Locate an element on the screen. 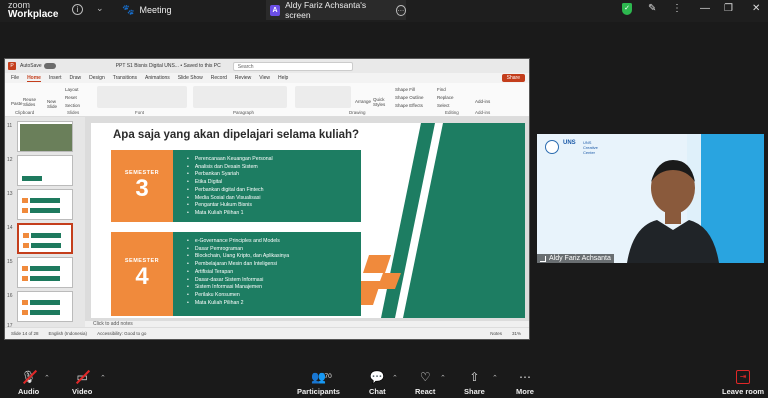 Image resolution: width=768 pixels, height=398 pixels. shape-fill-button: Shape Fill is located at coordinates (405, 89).